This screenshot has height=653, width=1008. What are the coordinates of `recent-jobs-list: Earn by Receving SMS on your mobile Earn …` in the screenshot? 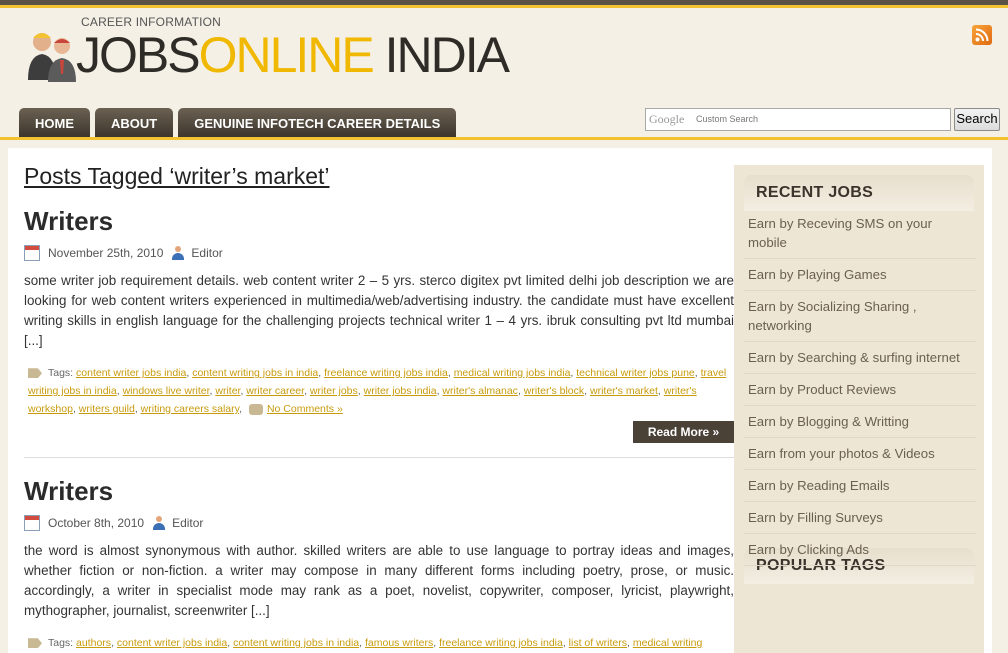 It's located at (860, 391).